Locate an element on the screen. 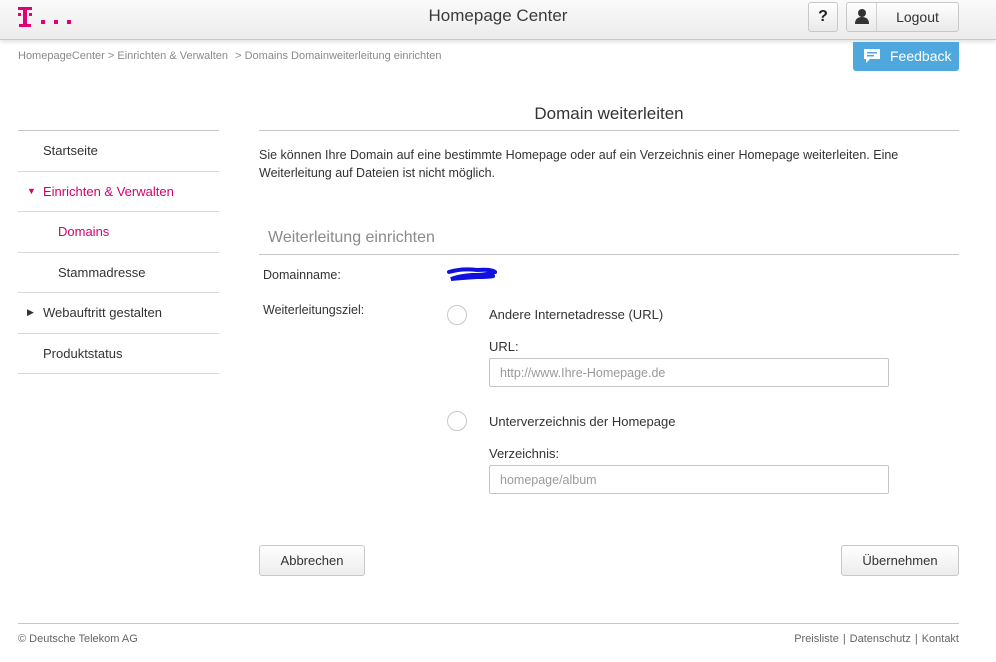  url-input is located at coordinates (689, 372).